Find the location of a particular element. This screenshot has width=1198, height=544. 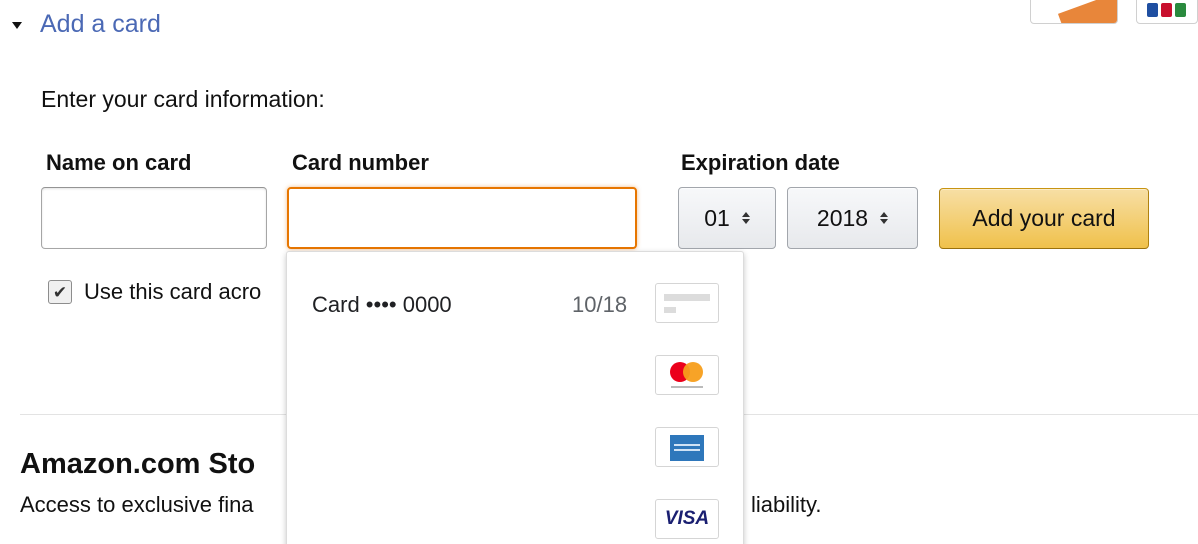

accepted-card-logos is located at coordinates (1114, 12).